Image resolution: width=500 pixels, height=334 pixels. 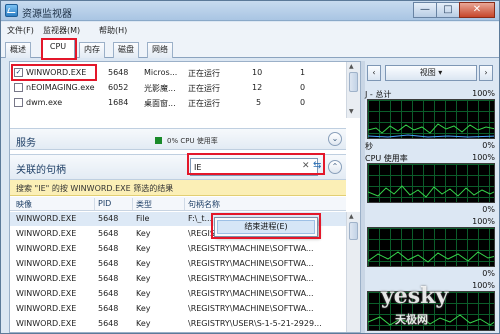 I want to click on menu-help: 帮助(H), so click(x=113, y=30).